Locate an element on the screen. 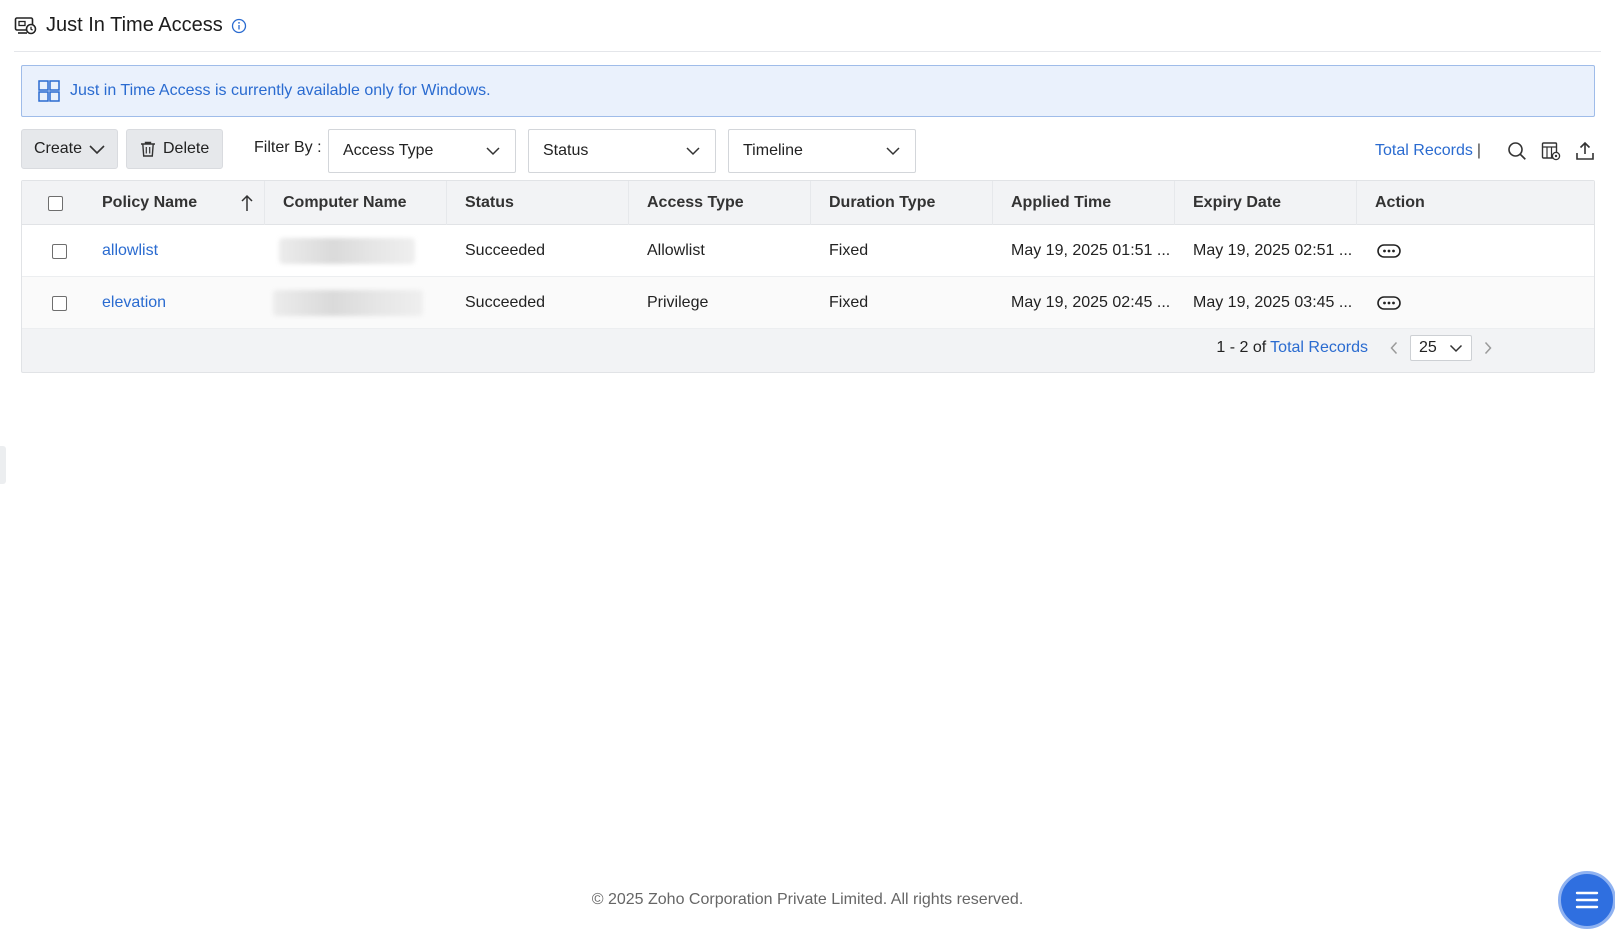 This screenshot has height=929, width=1615. trash-icon is located at coordinates (148, 149).